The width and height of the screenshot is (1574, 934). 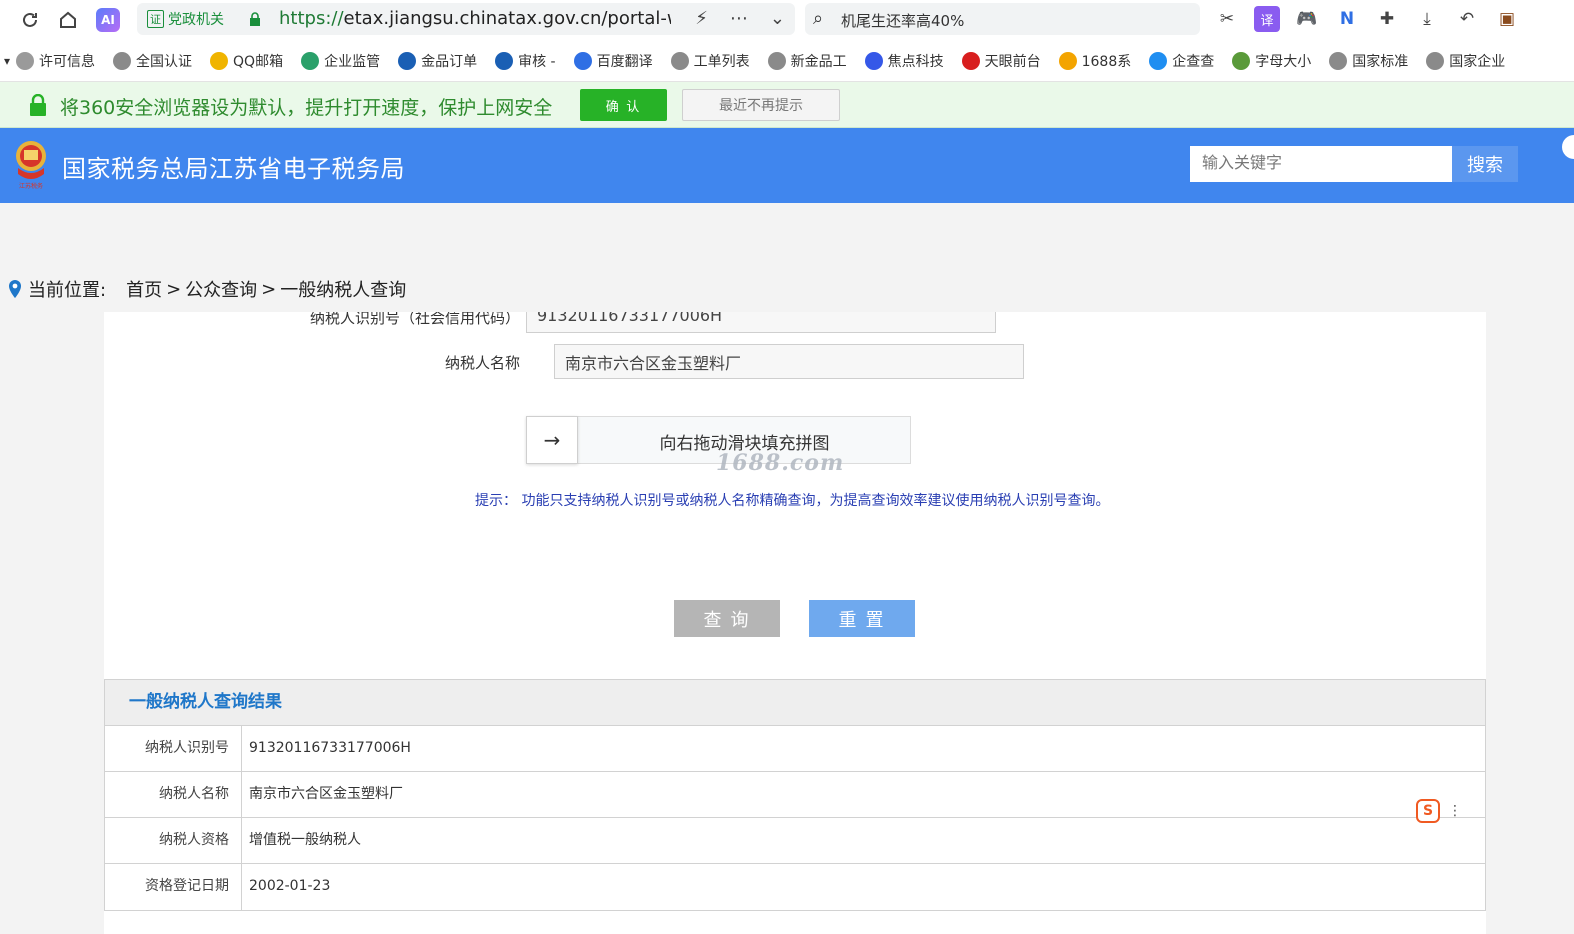 I want to click on table-row: 纳税人资格 增值税一般纳税人, so click(x=795, y=841).